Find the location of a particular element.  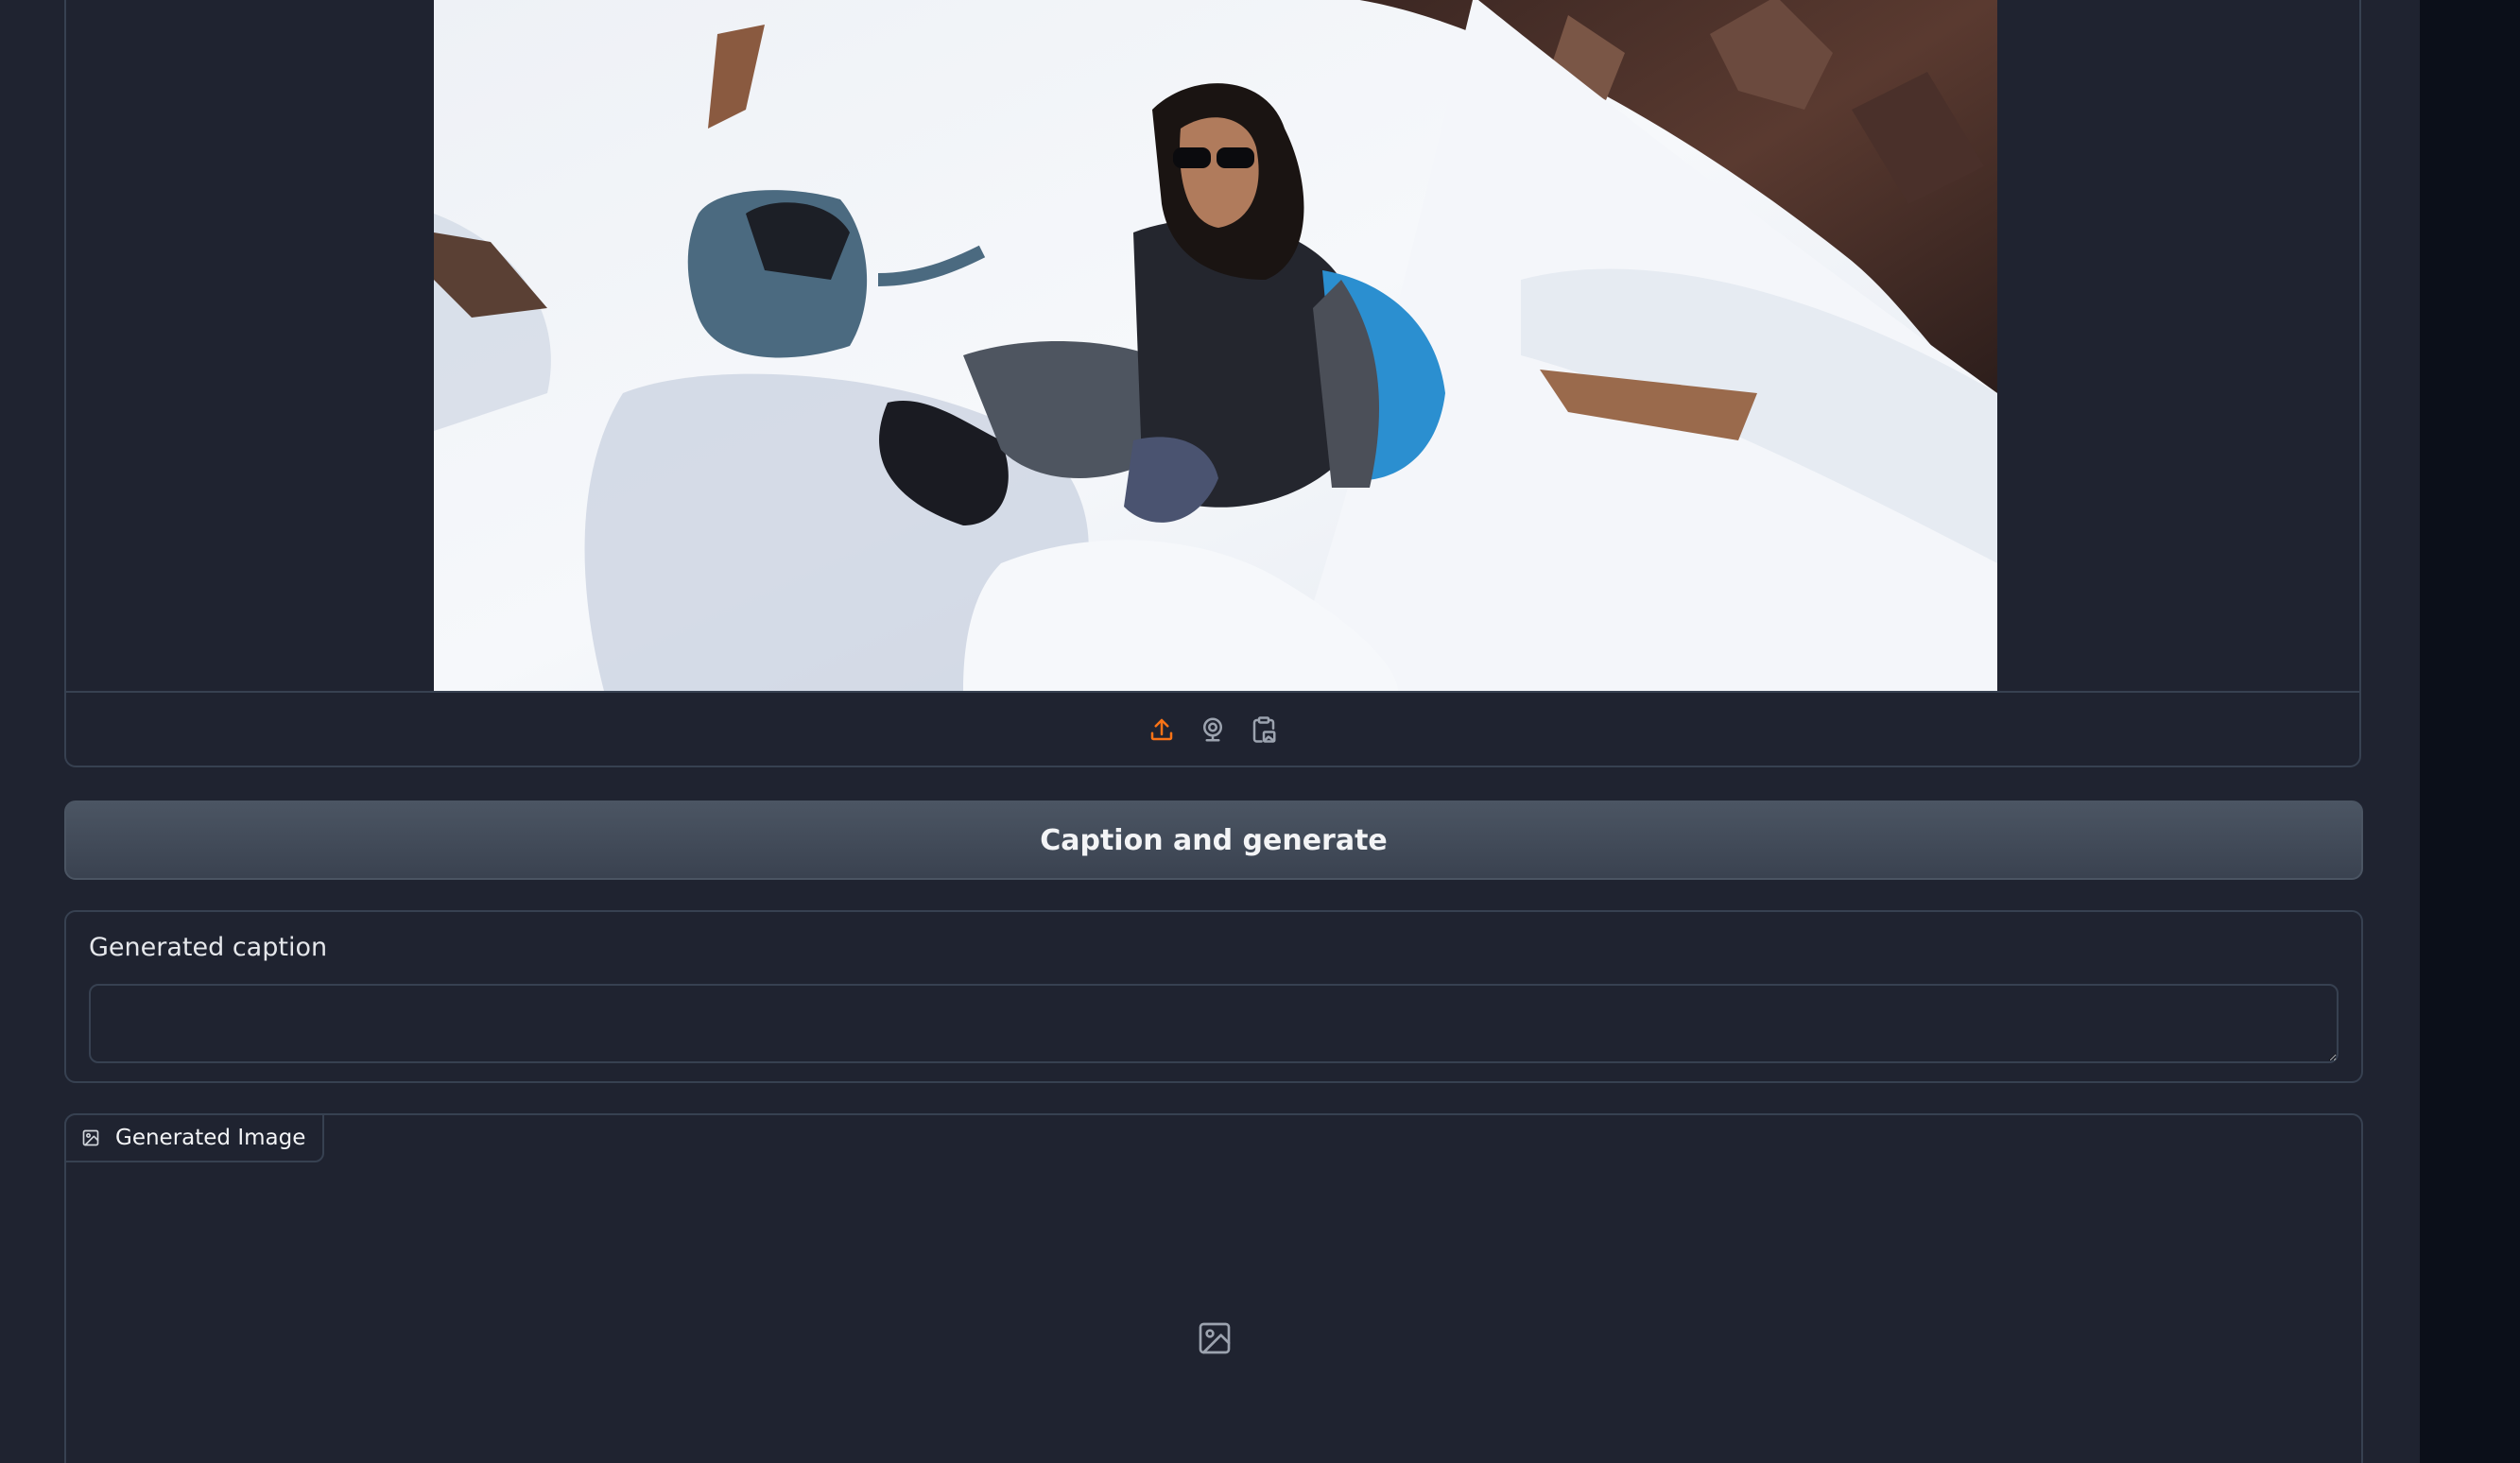

generated-caption-label: Generated caption is located at coordinates (208, 947).